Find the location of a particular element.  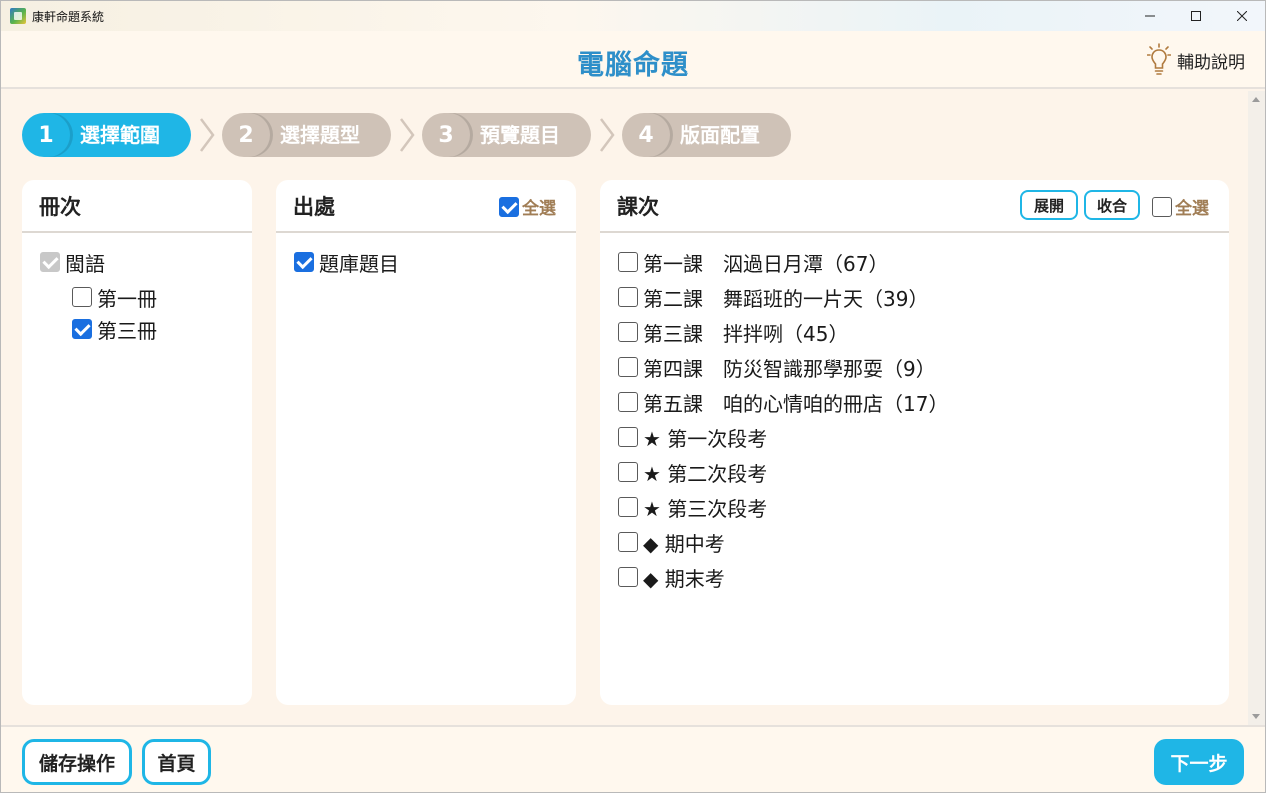

close-button is located at coordinates (1242, 16).